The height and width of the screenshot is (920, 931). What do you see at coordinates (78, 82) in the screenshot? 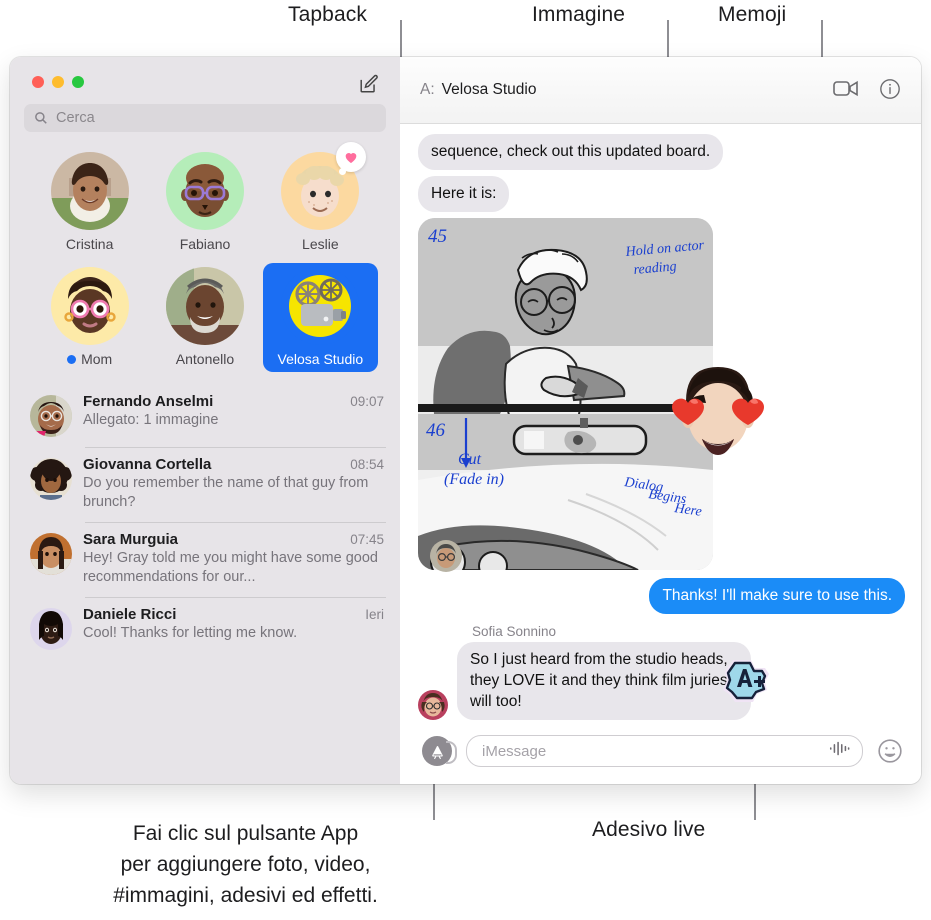
I see `zoom-button` at bounding box center [78, 82].